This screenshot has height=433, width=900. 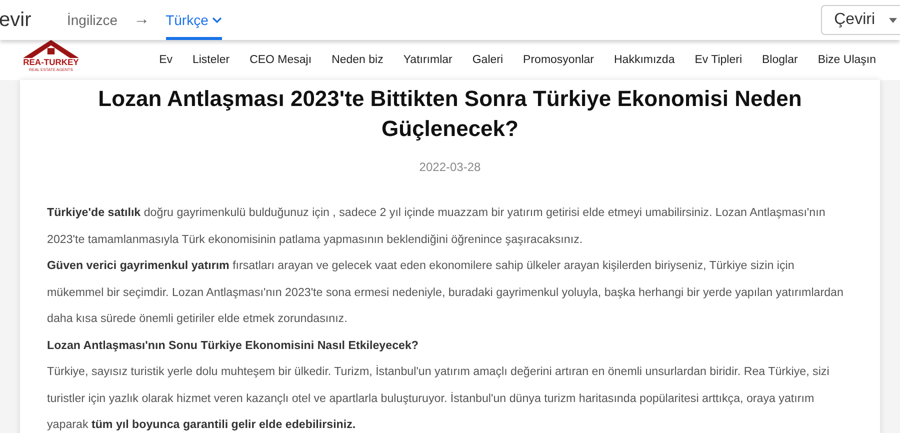 What do you see at coordinates (436, 226) in the screenshot?
I see `paragraph: Türkiye'de satılık doğru gayrimenkulü bulduğunuz için , sadece 2 yıl içinde muazzam bir yatırım getirisi elde etmeyi umabilirsiniz. Lozan Antlaşması'nın 2023'te tamamlanmasıyla Türk ekonomisinin patlama yapmasının beklendiğini öğrenince şaşıracaksınız.` at bounding box center [436, 226].